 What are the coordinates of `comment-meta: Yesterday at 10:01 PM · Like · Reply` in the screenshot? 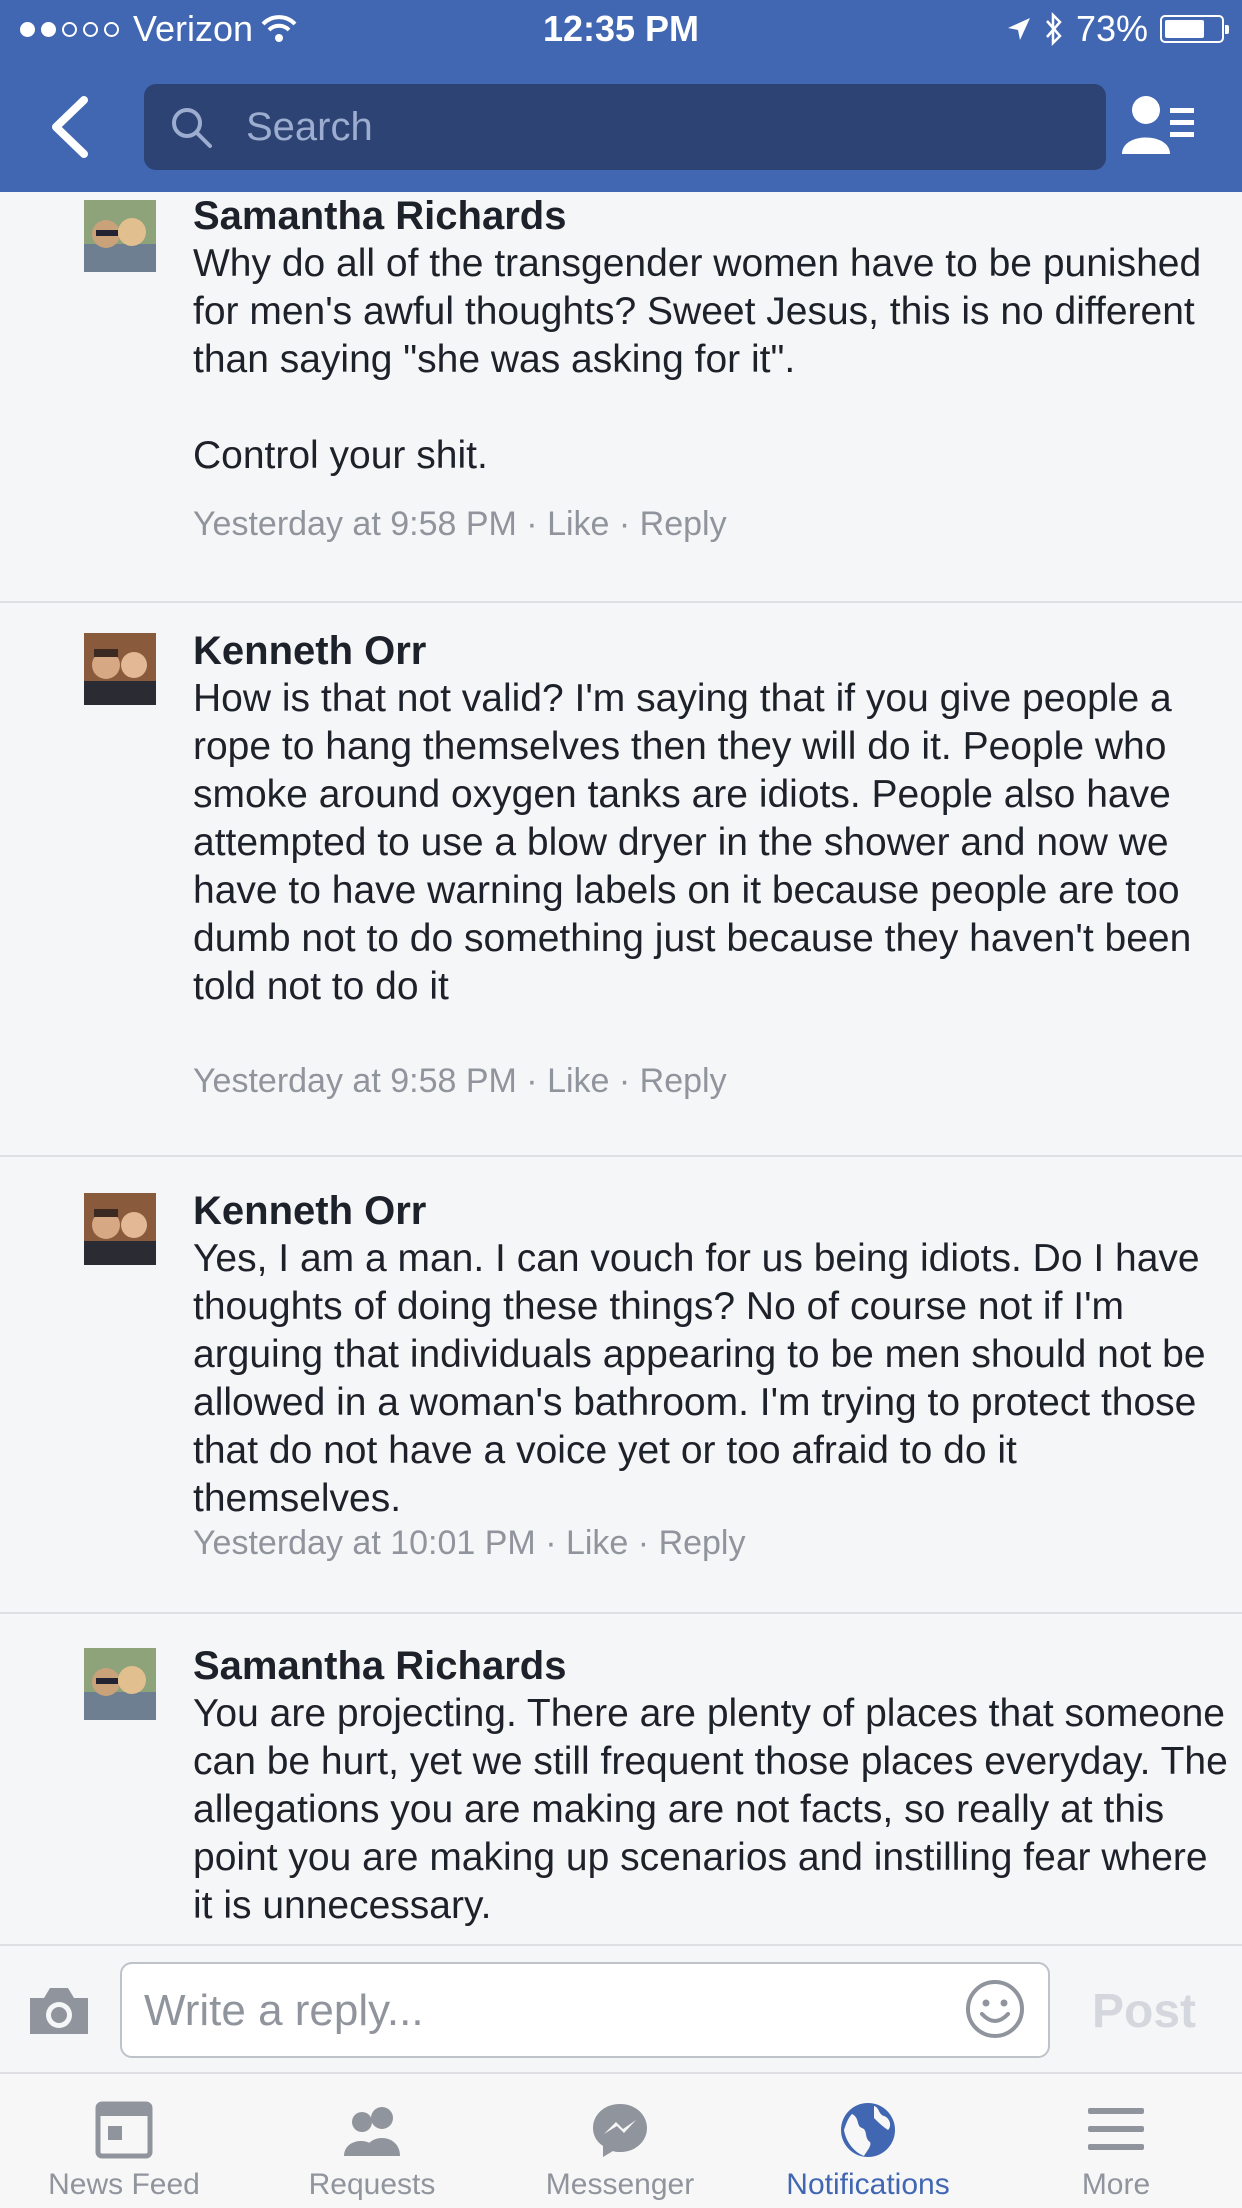 It's located at (469, 1543).